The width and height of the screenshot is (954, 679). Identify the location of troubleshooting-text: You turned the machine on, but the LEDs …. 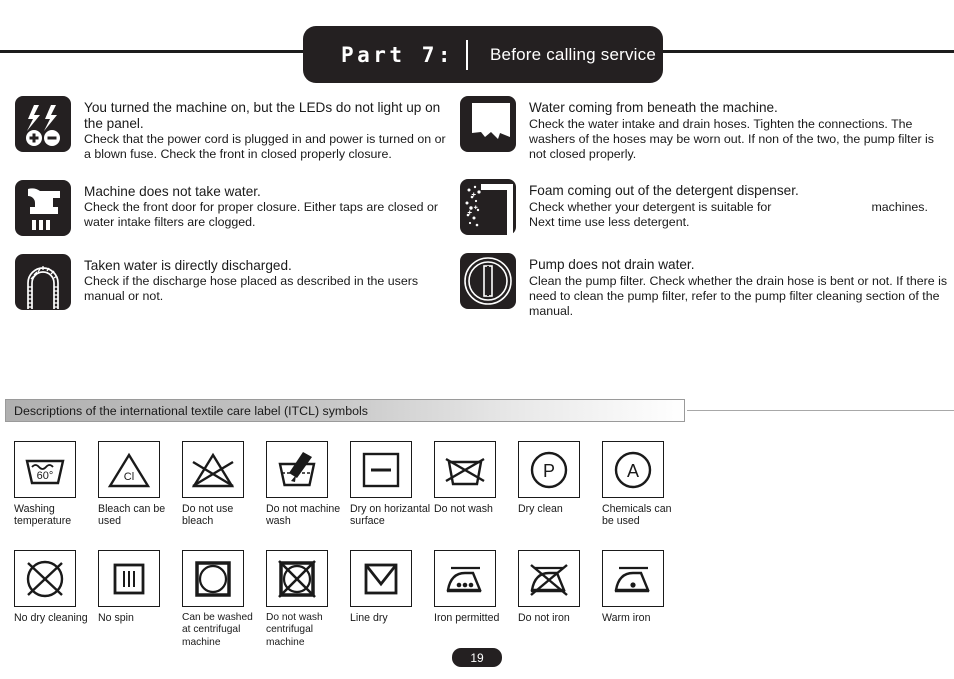
(269, 129).